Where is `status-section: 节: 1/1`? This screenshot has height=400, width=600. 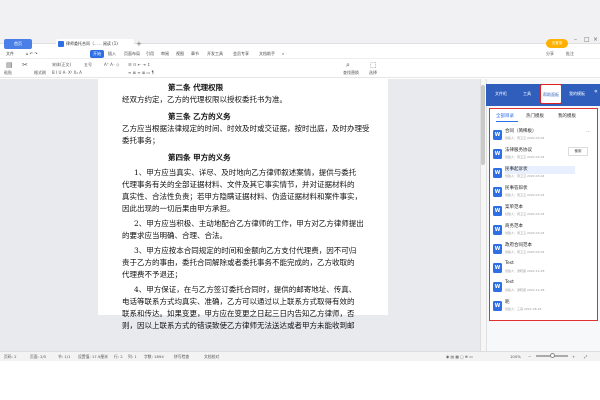 status-section: 节: 1/1 is located at coordinates (64, 356).